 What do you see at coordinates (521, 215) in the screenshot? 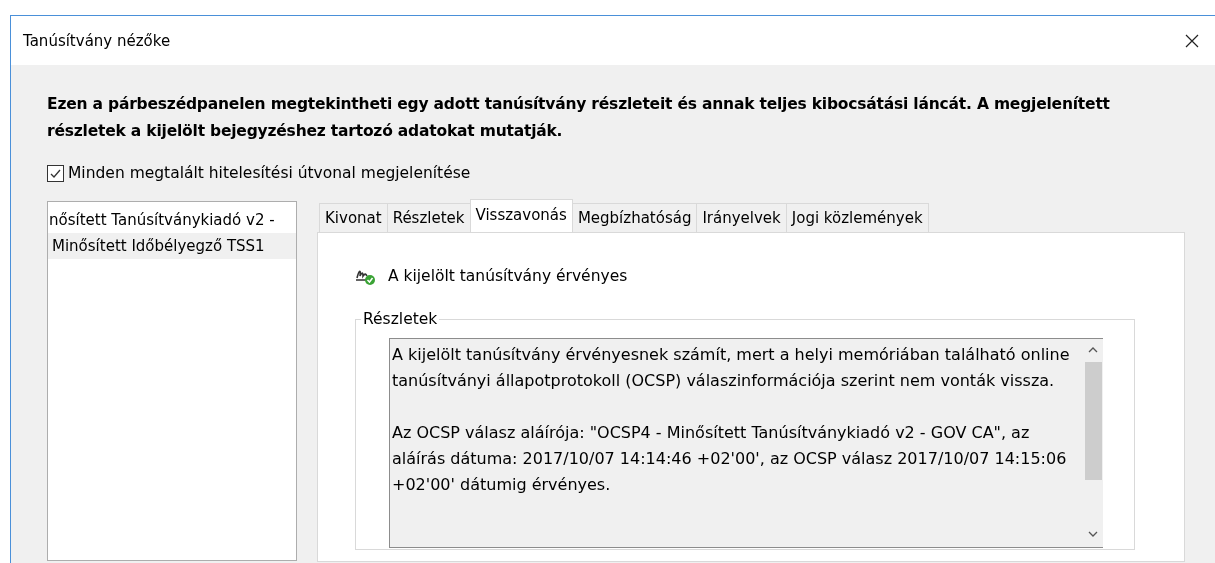
I see `tab: Visszavonás` at bounding box center [521, 215].